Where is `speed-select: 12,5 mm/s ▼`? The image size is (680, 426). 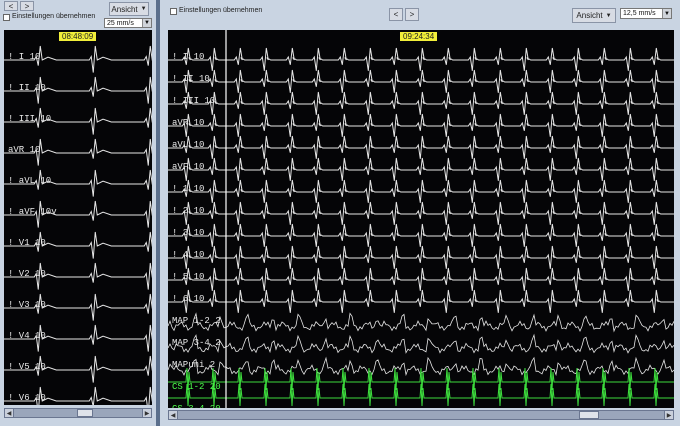
speed-select: 12,5 mm/s ▼ is located at coordinates (646, 13).